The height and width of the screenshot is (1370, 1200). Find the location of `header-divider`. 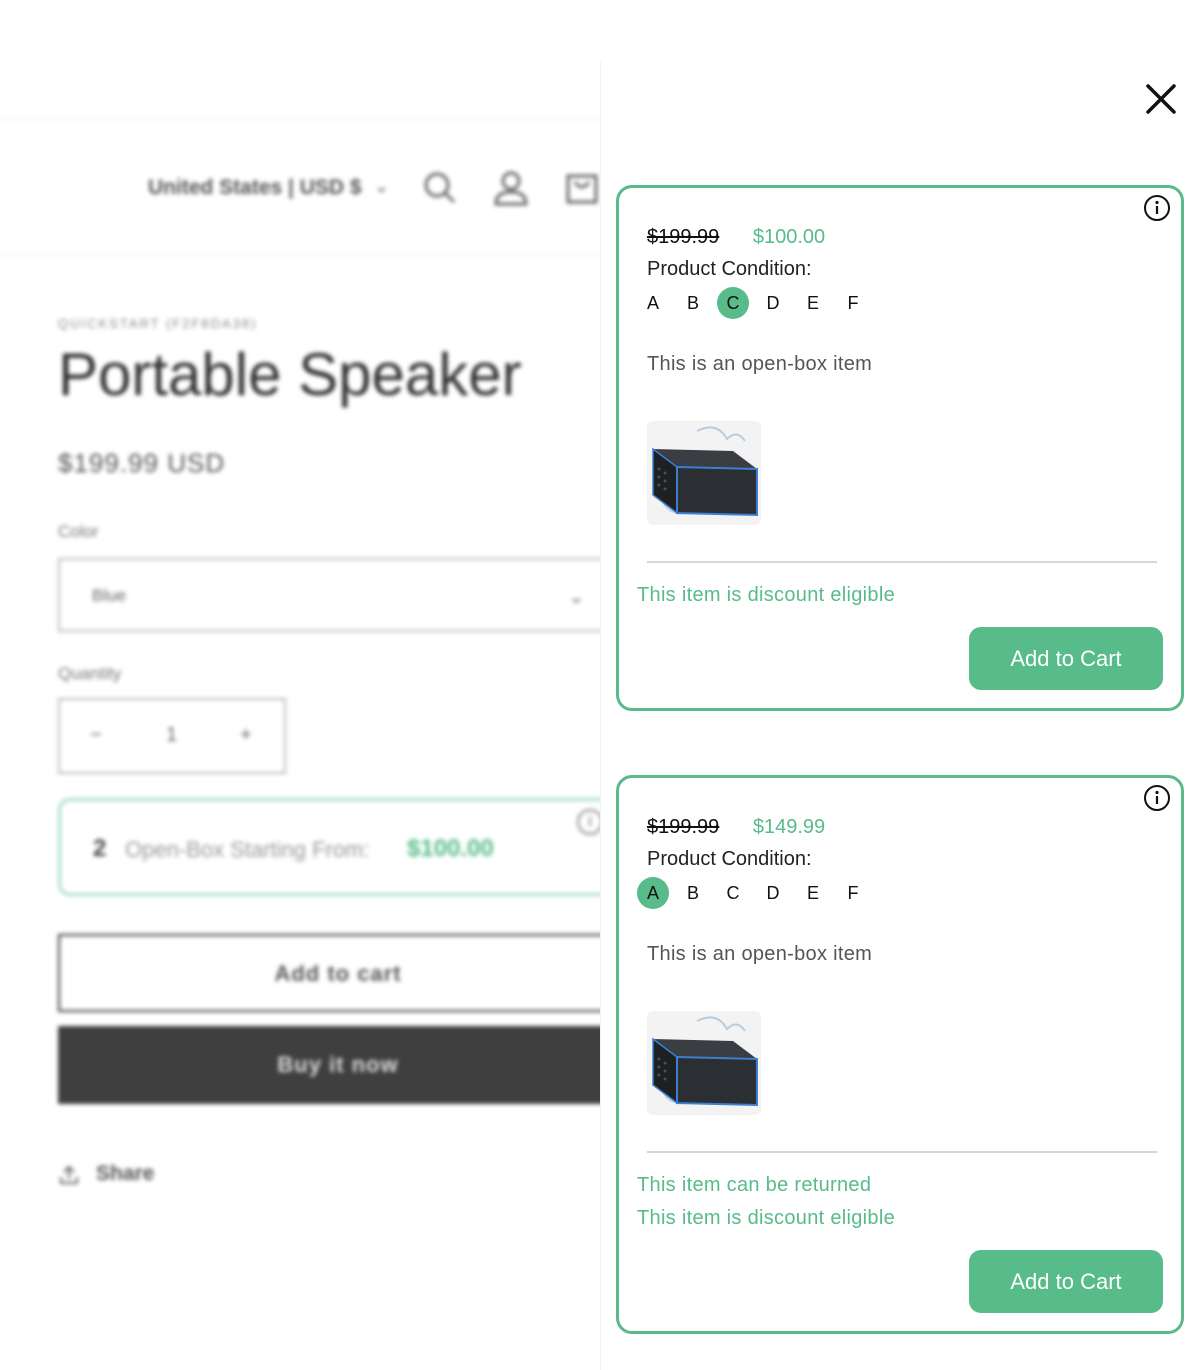

header-divider is located at coordinates (310, 255).